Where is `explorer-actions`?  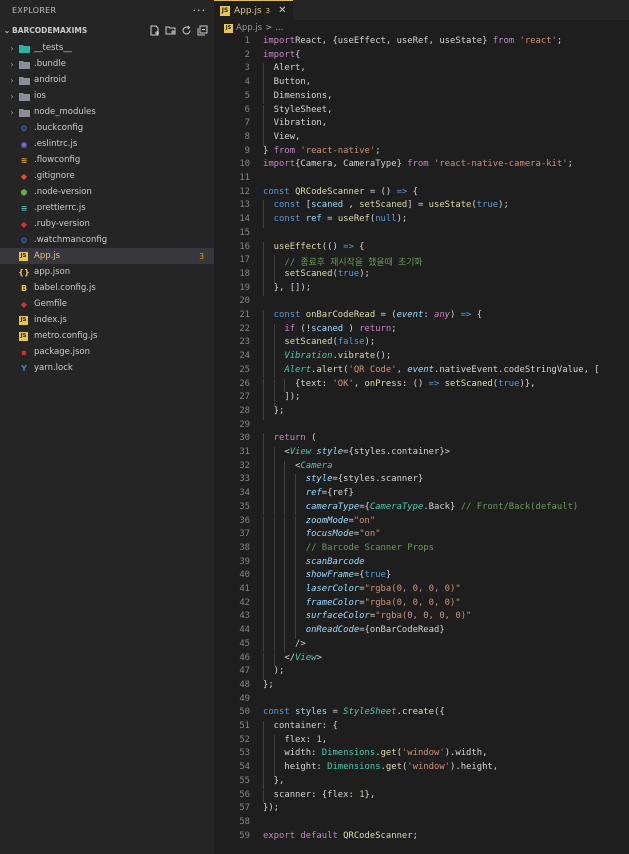
explorer-actions is located at coordinates (181, 30).